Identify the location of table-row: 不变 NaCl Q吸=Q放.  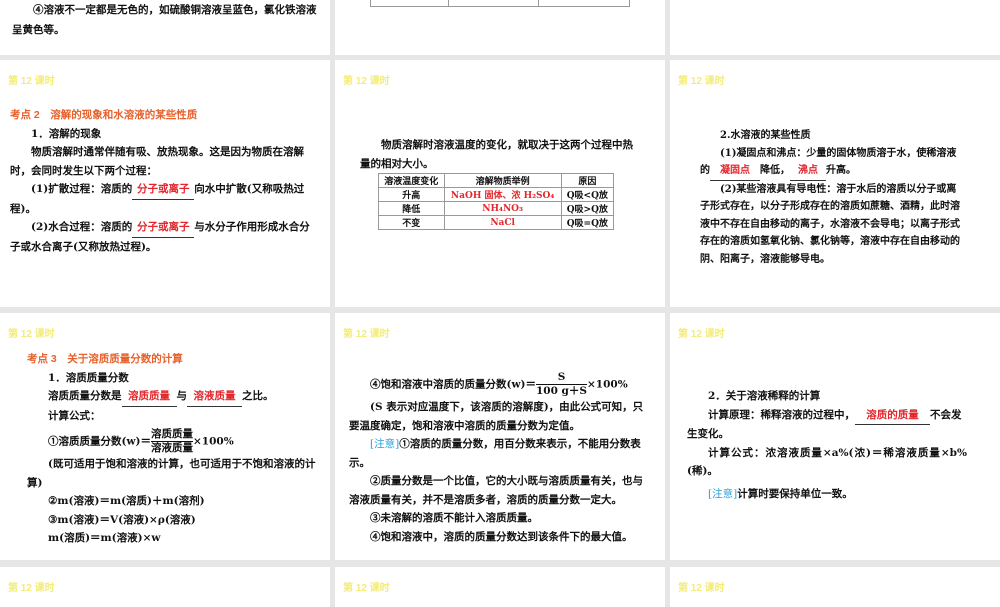
(496, 222).